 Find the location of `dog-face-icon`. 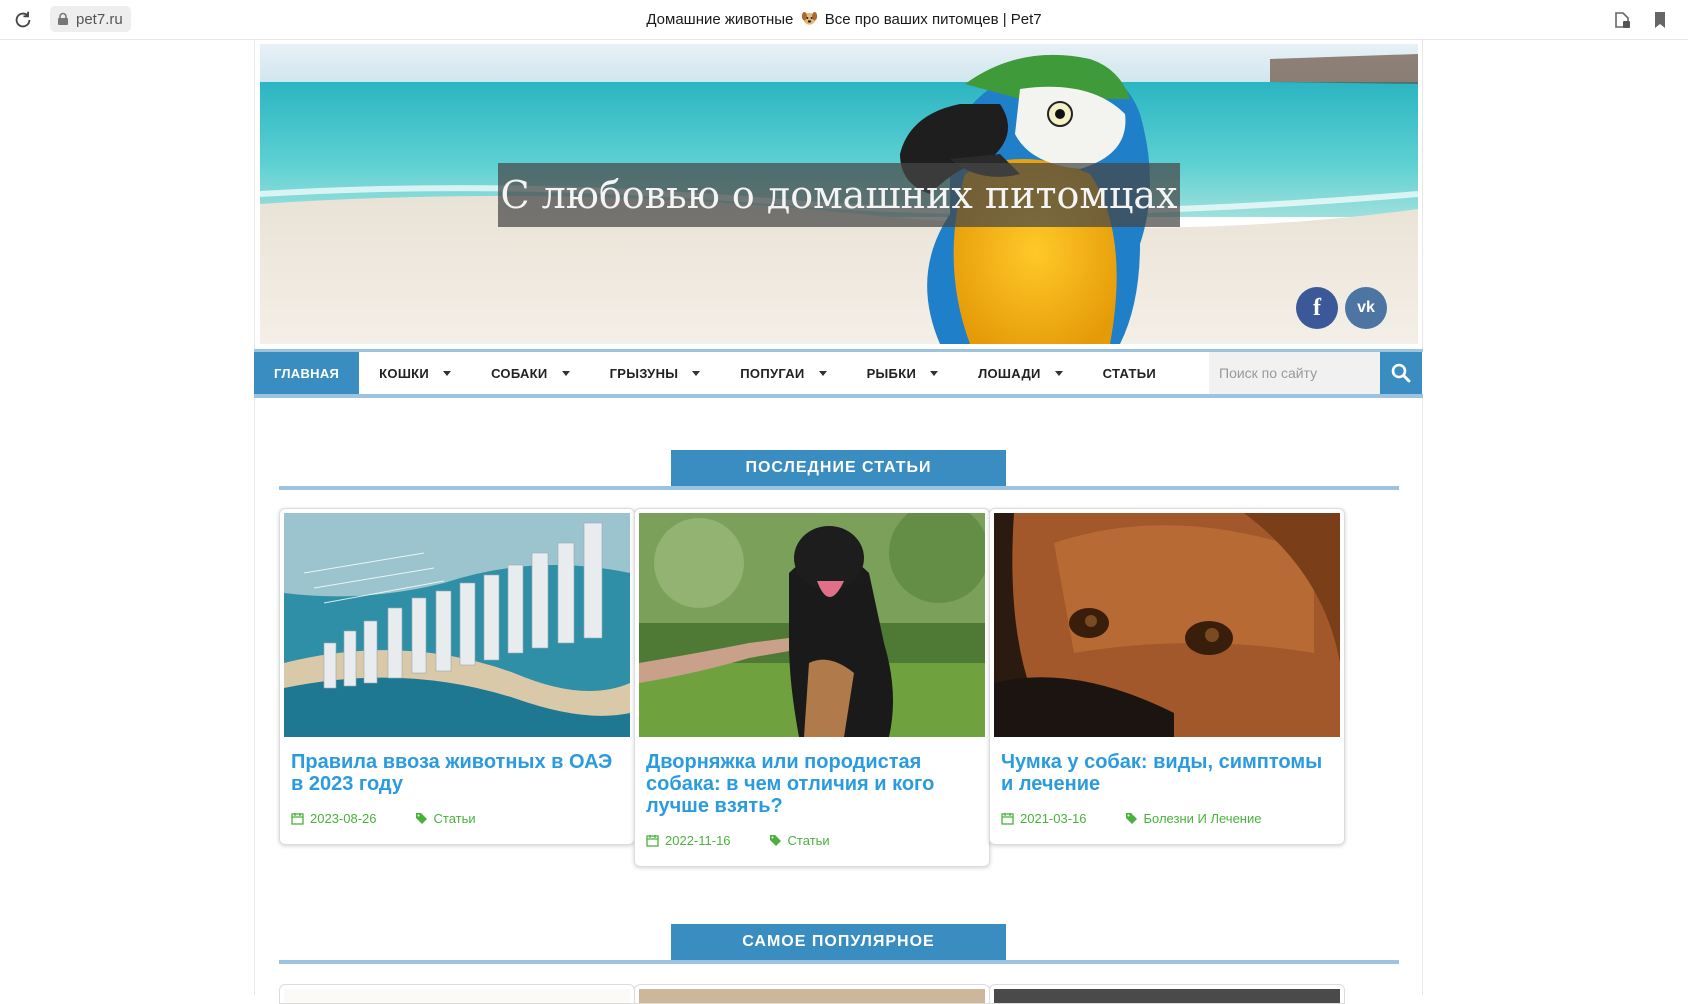

dog-face-icon is located at coordinates (809, 18).